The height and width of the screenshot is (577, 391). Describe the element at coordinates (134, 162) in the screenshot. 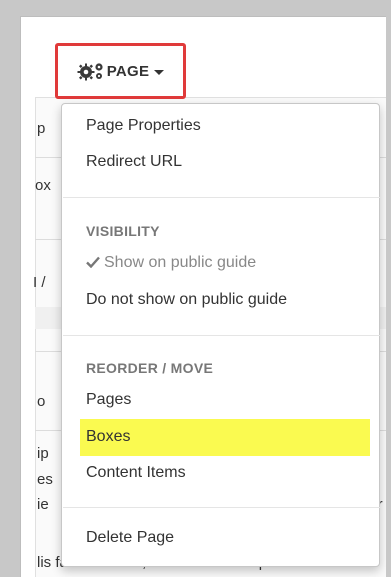

I see `menu-item-redirect-url: Redirect URL` at that location.